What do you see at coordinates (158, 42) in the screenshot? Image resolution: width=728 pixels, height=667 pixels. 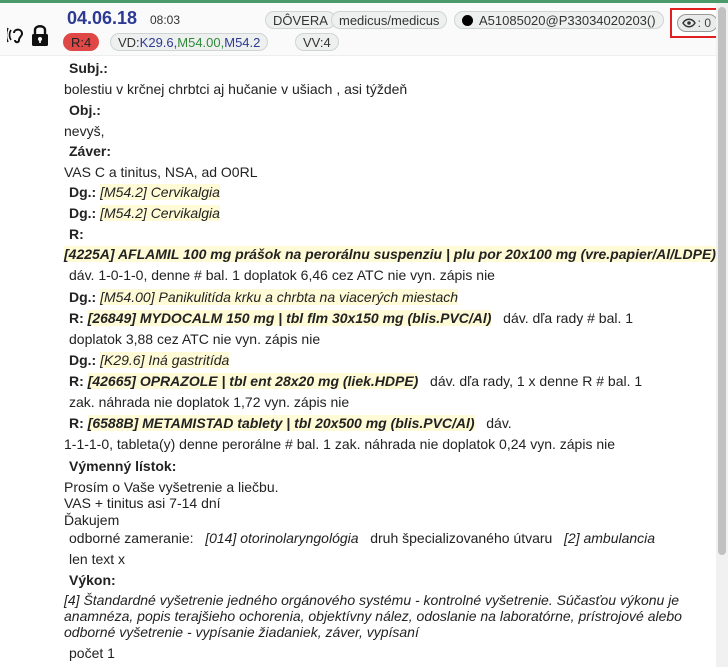 I see `vd-code: K29.6,` at bounding box center [158, 42].